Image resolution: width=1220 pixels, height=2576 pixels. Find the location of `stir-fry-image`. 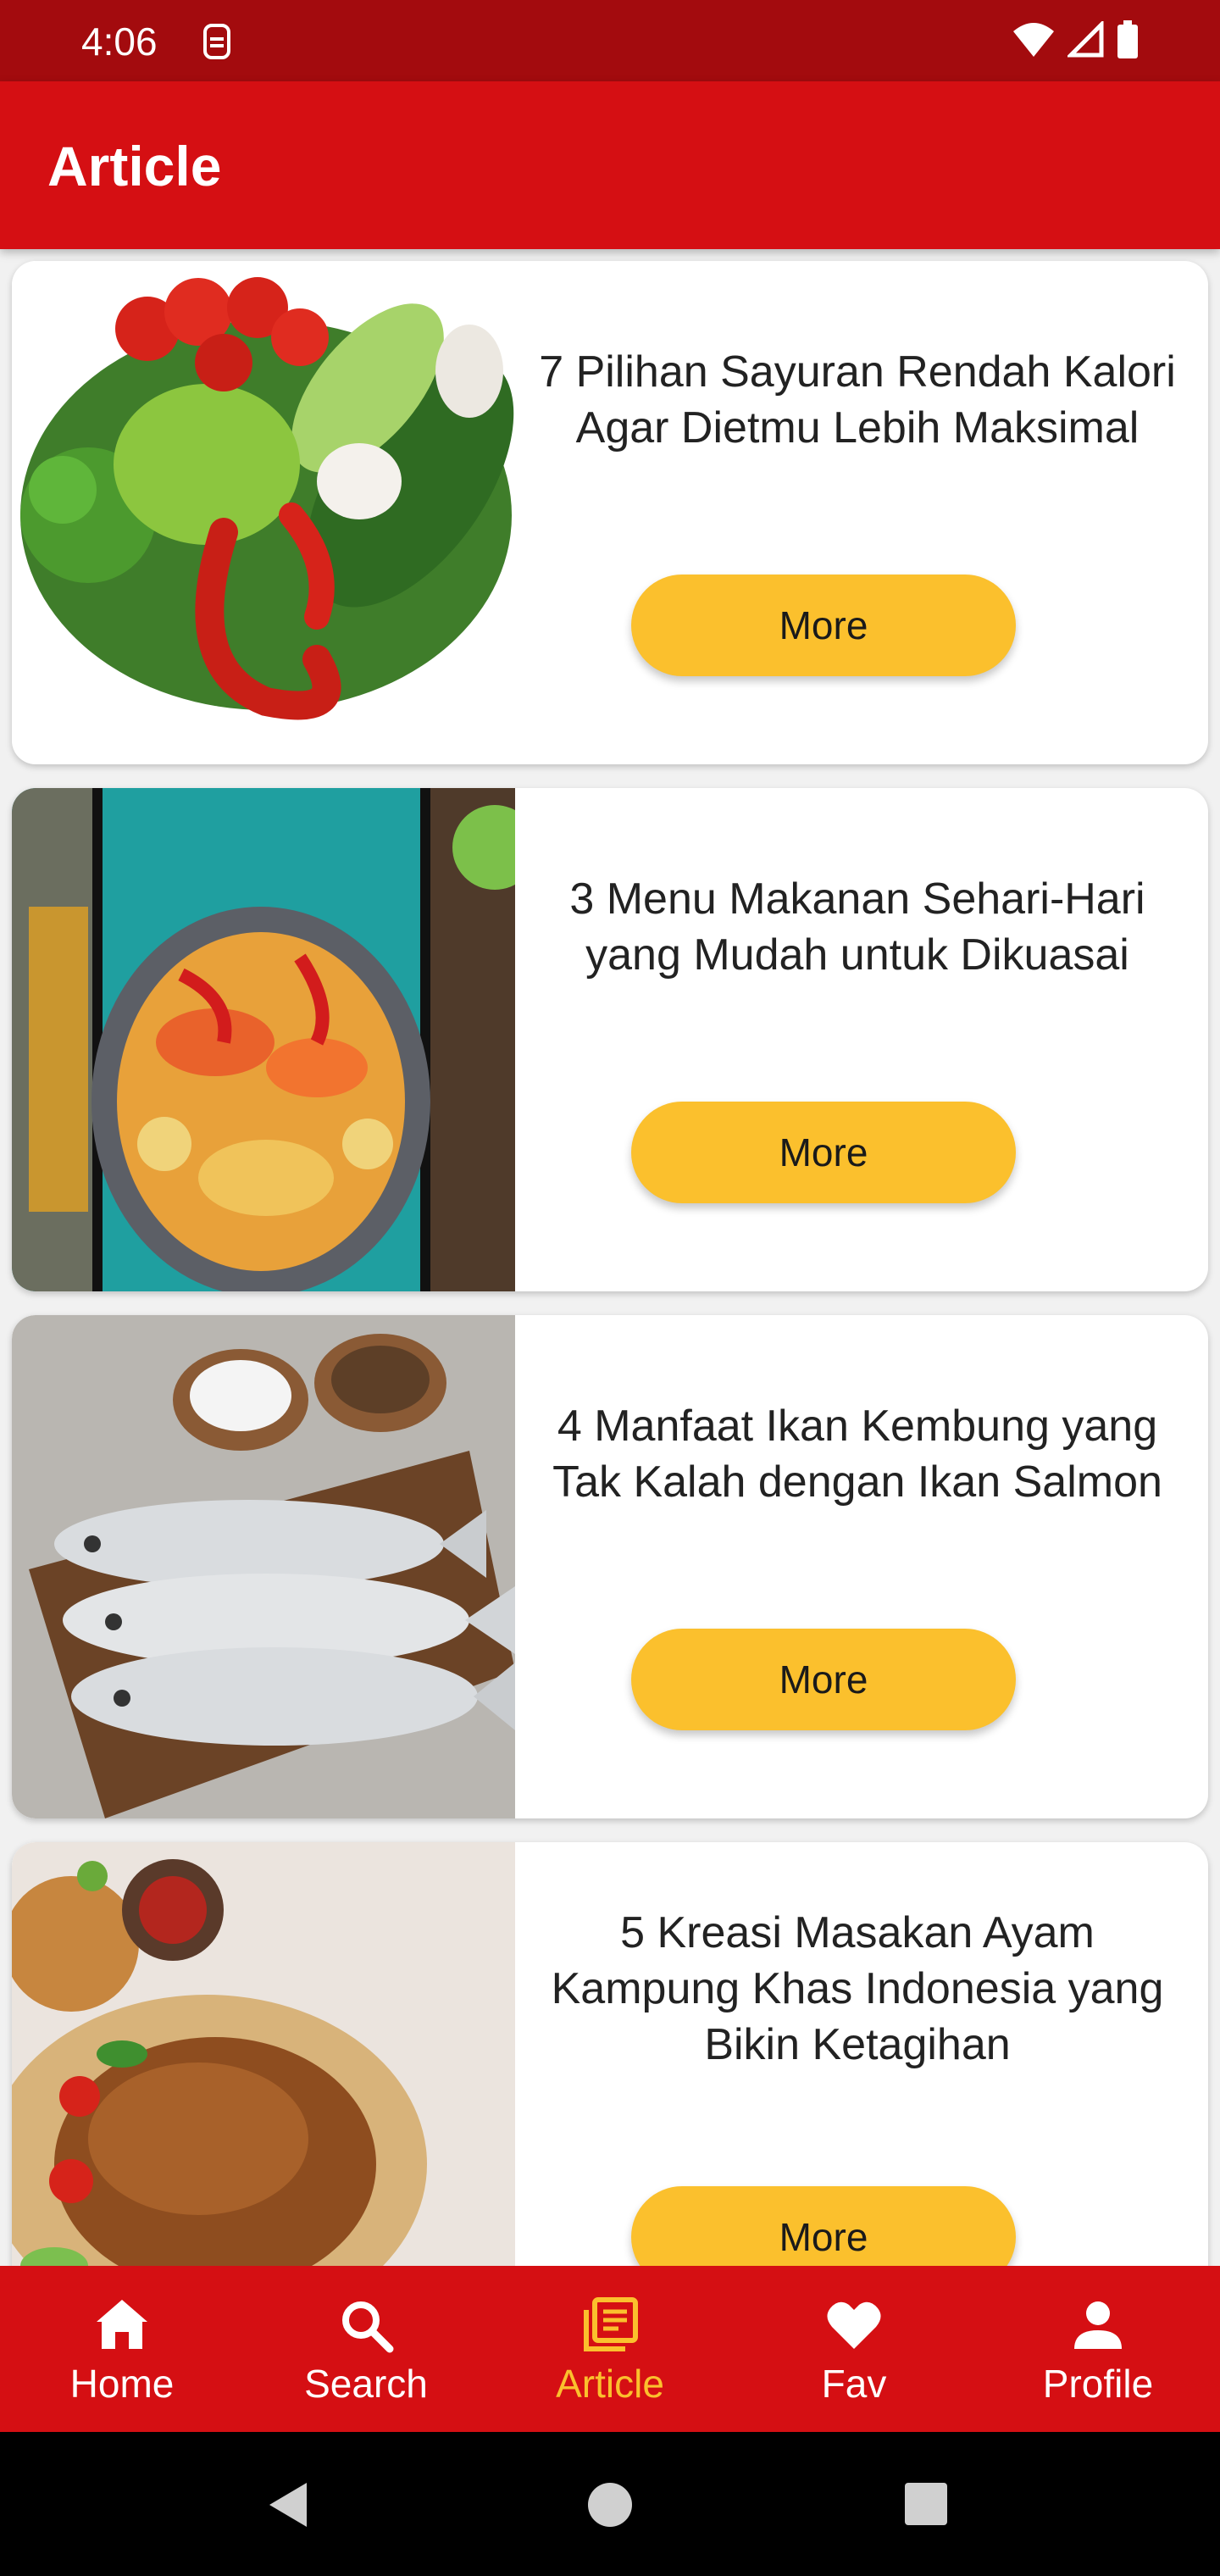

stir-fry-image is located at coordinates (263, 1039).